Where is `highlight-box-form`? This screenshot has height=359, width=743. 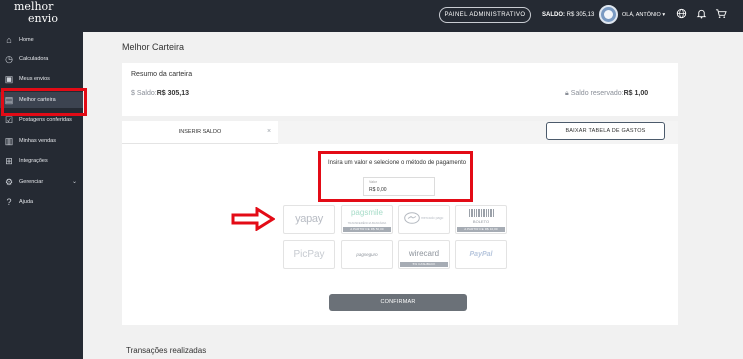
highlight-box-form is located at coordinates (395, 176).